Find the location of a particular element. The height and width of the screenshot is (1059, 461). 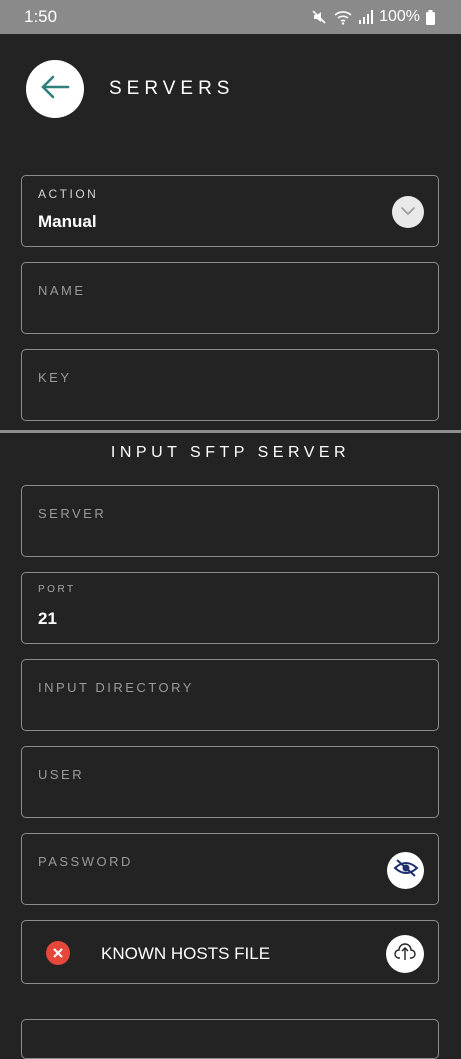

page-title: SERVERS is located at coordinates (172, 88).